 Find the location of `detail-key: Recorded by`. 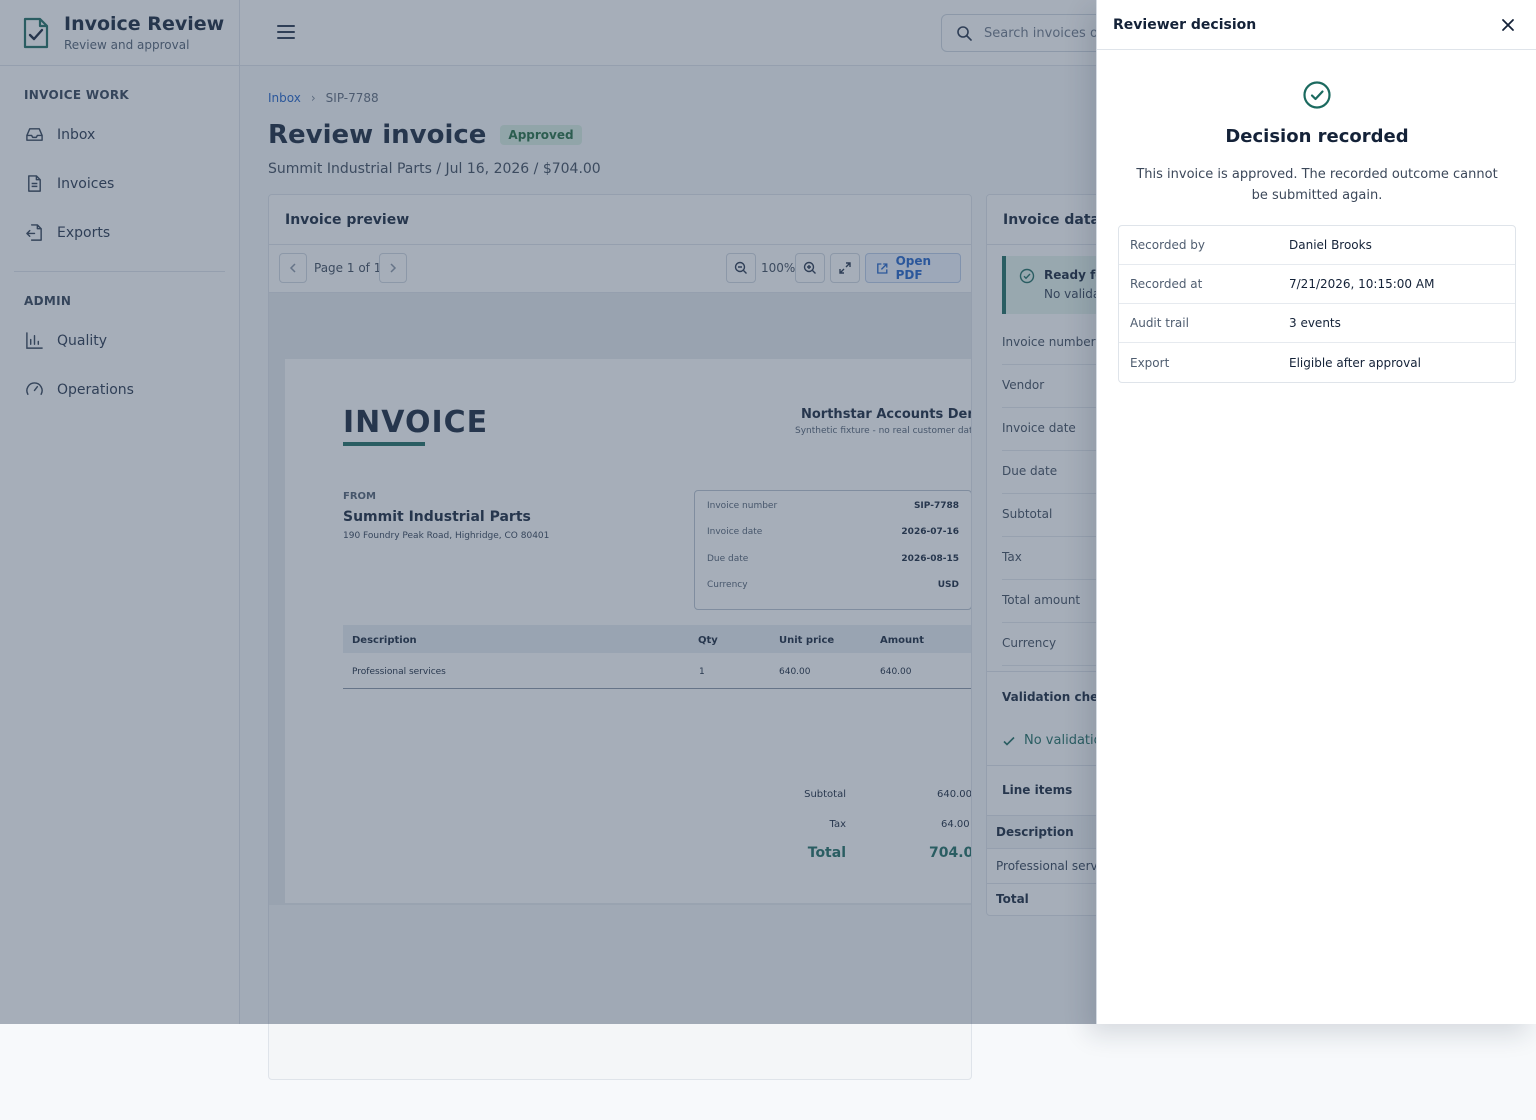

detail-key: Recorded by is located at coordinates (1167, 245).